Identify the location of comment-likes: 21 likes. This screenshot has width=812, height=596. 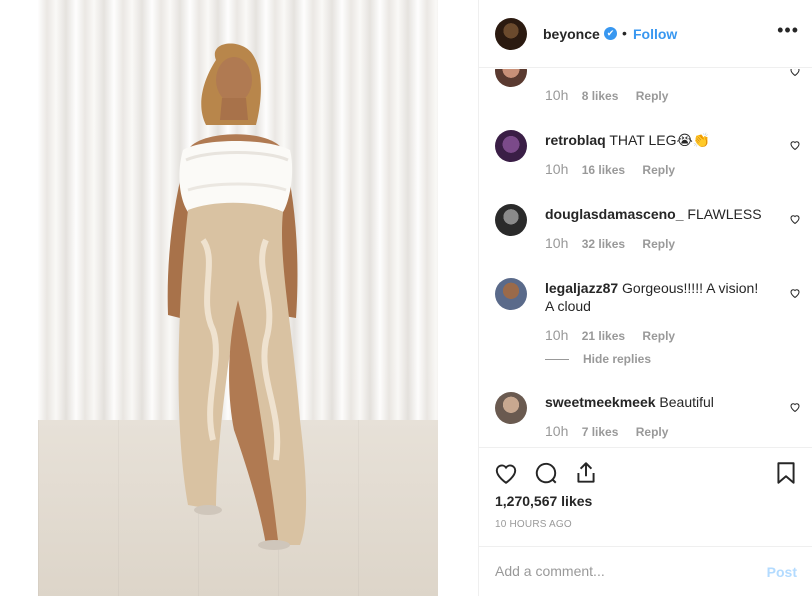
(603, 336).